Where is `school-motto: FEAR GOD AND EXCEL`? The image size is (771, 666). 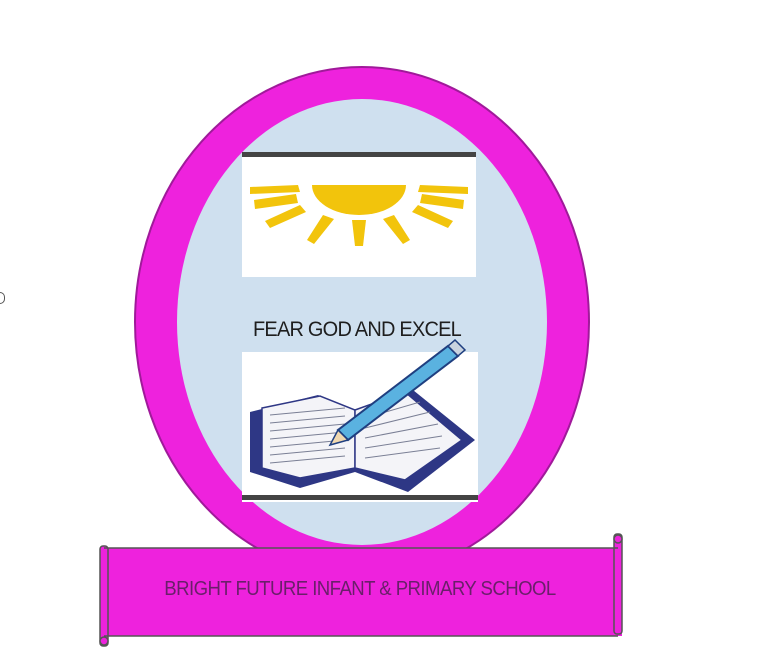 school-motto: FEAR GOD AND EXCEL is located at coordinates (357, 329).